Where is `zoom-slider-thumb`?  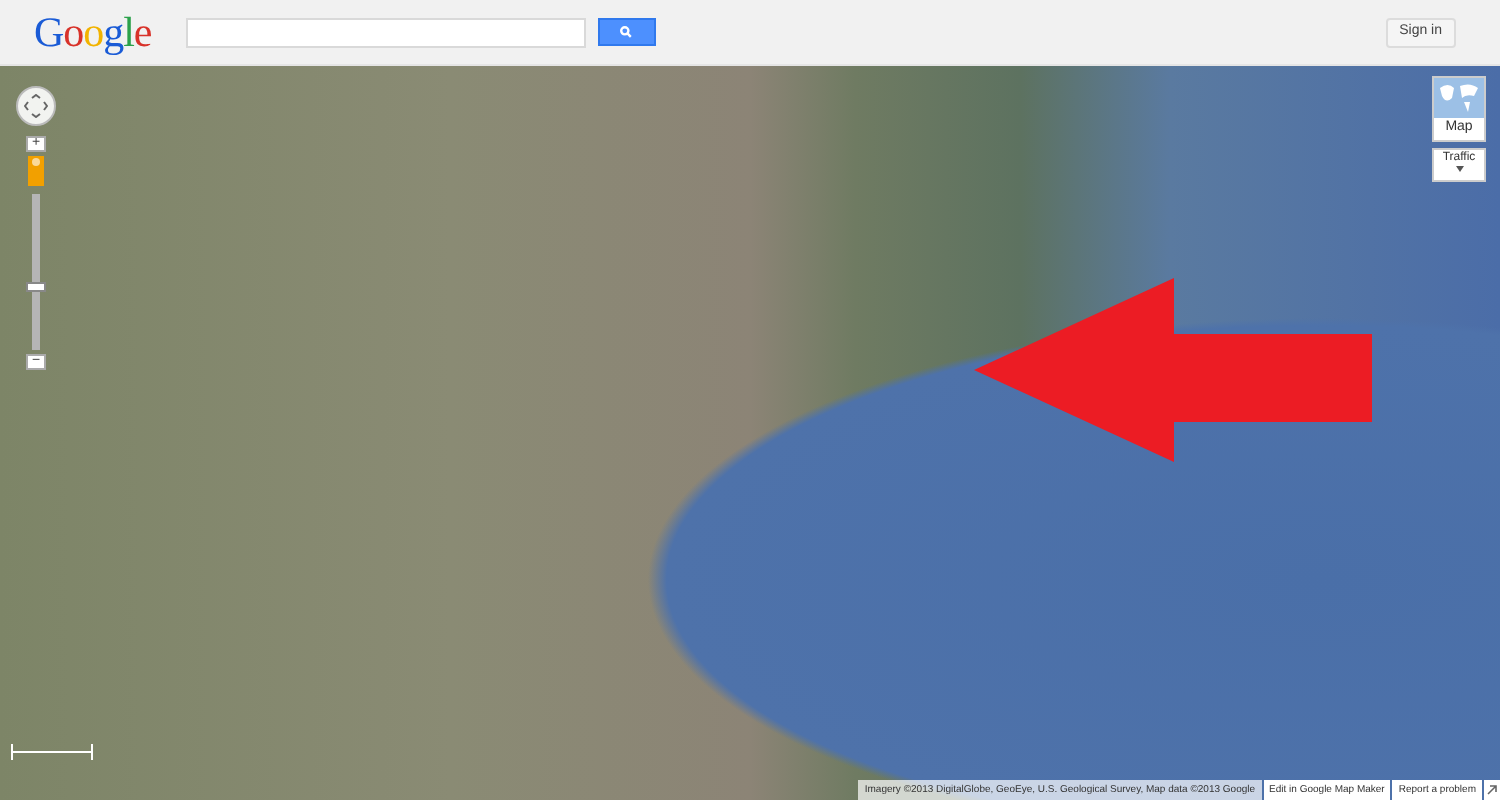
zoom-slider-thumb is located at coordinates (36, 286).